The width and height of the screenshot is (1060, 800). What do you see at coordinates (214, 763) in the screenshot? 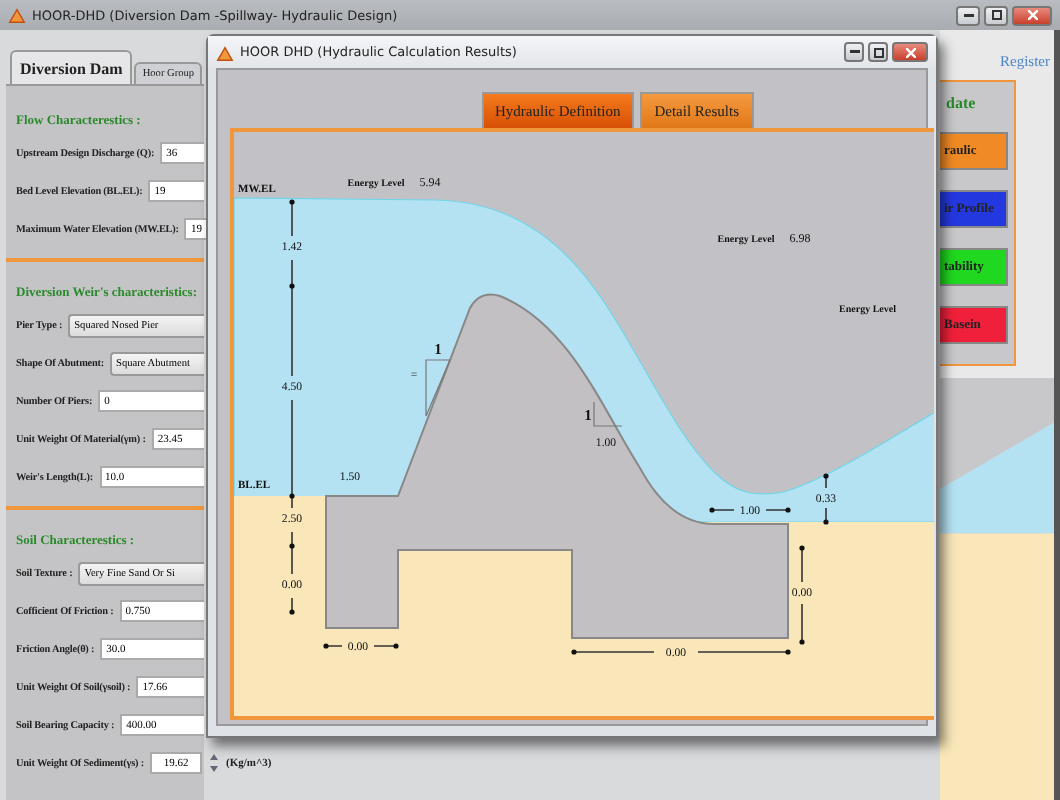
I see `spinner-arrows-icon` at bounding box center [214, 763].